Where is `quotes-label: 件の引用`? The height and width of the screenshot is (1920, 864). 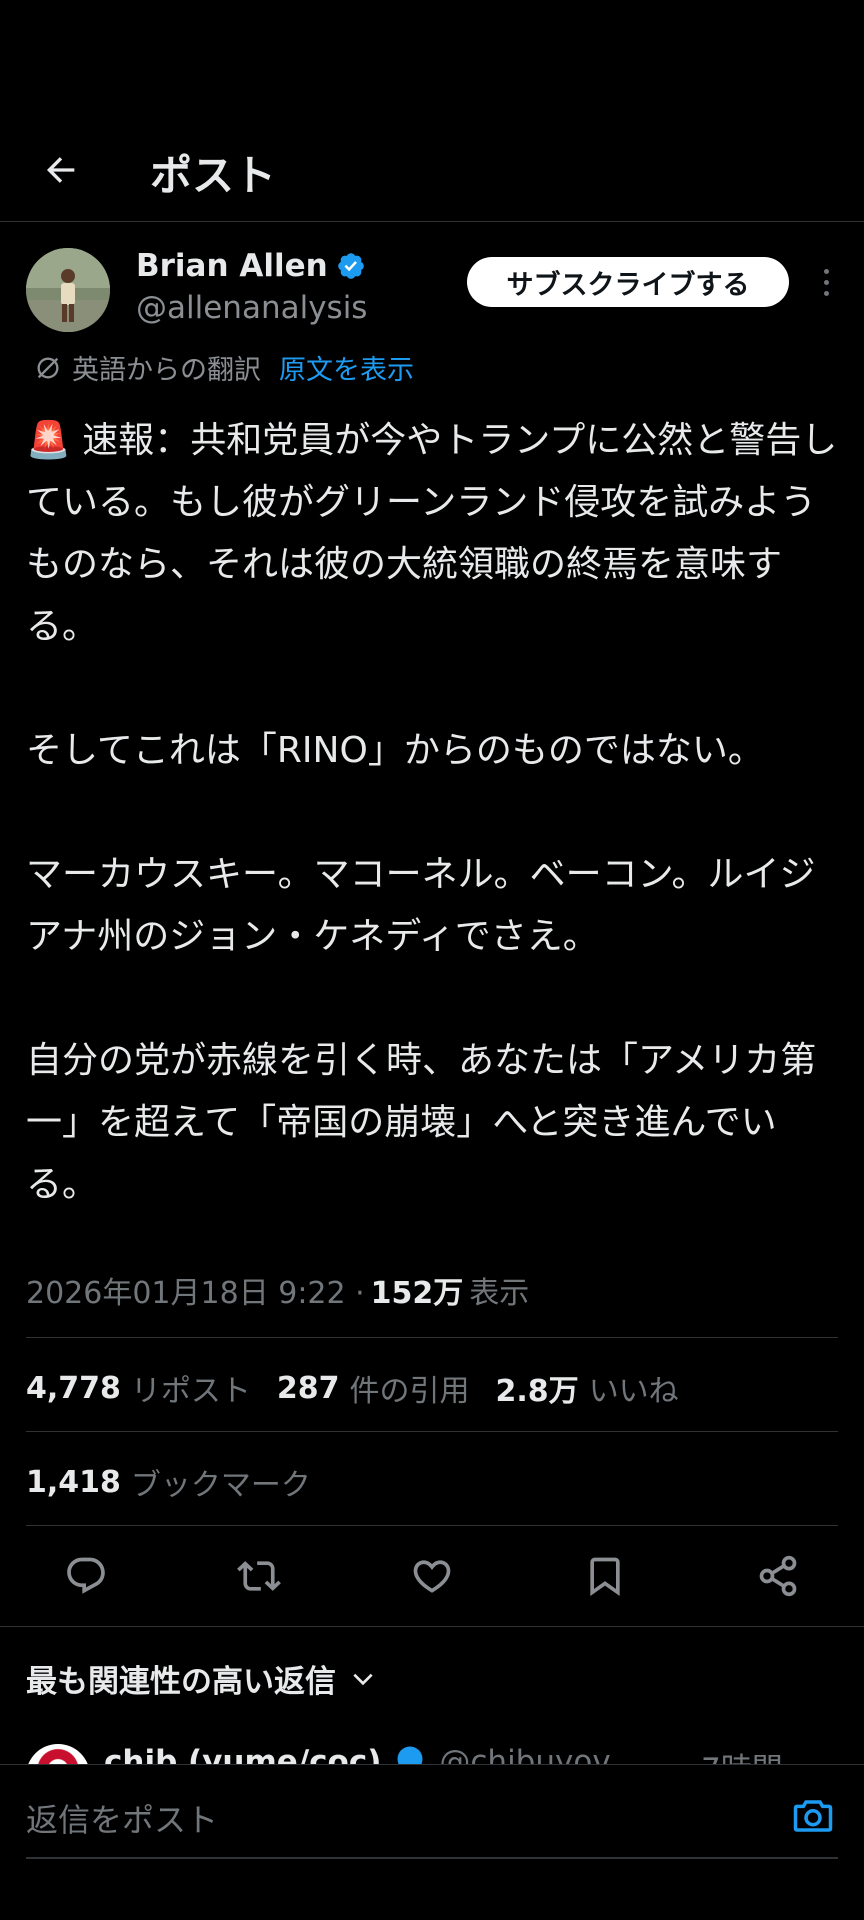 quotes-label: 件の引用 is located at coordinates (409, 1391).